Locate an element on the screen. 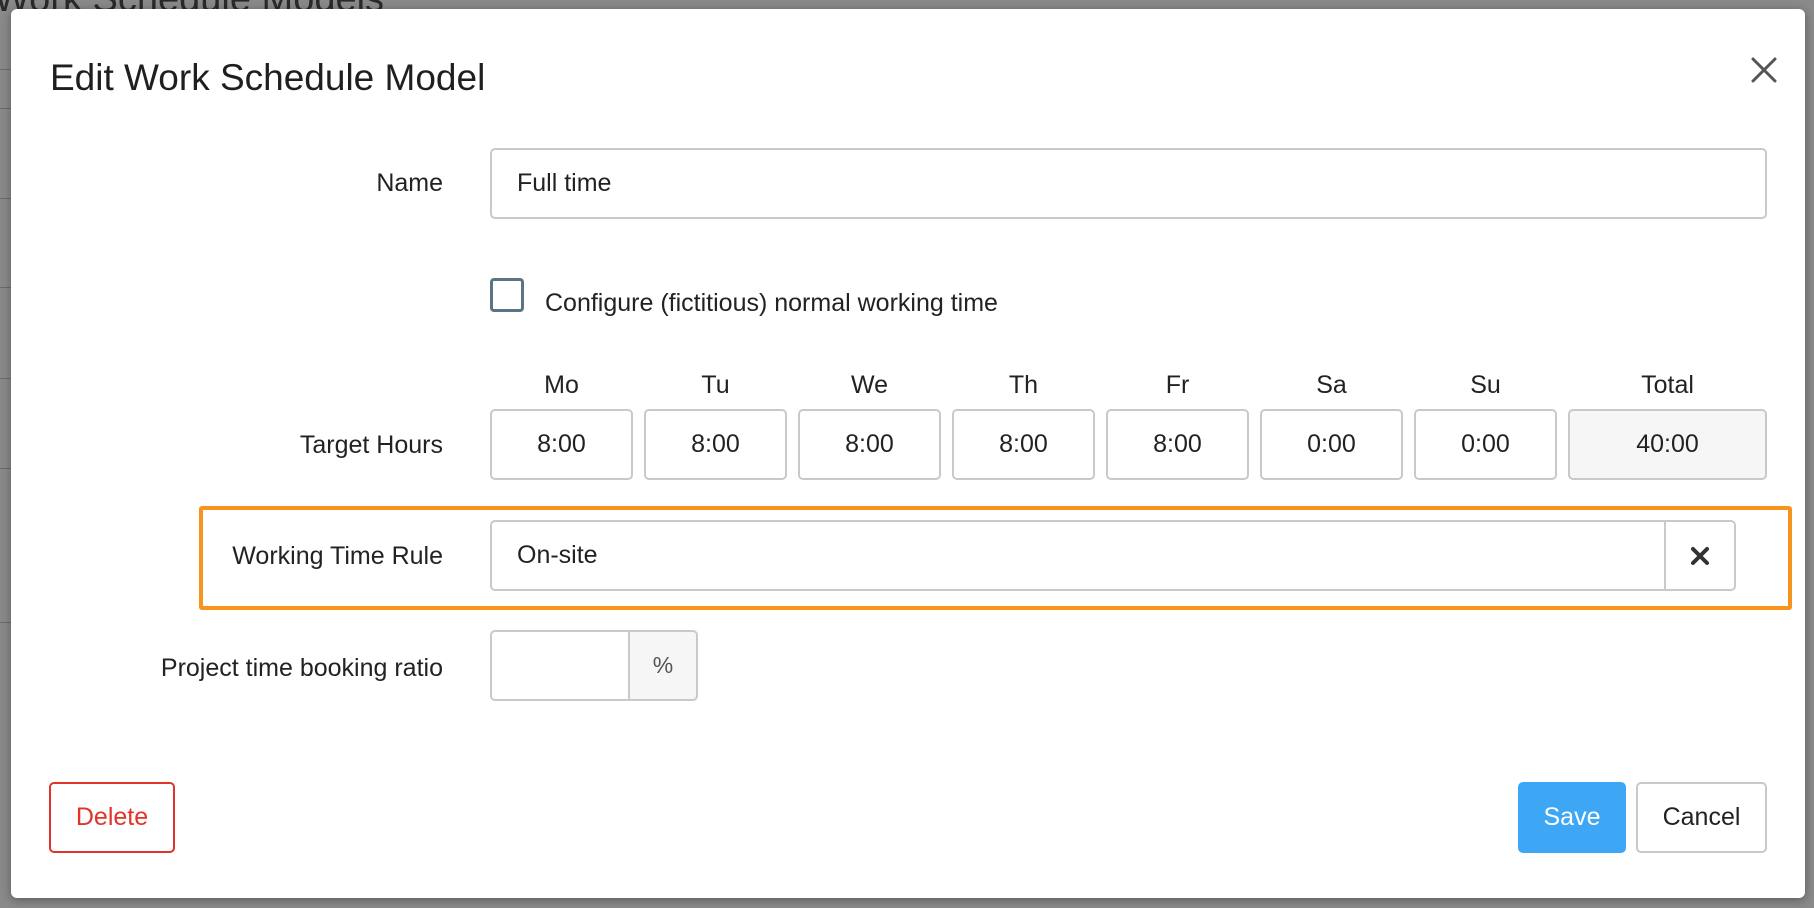 This screenshot has width=1814, height=908. target-hours-total: 40:00 is located at coordinates (1667, 444).